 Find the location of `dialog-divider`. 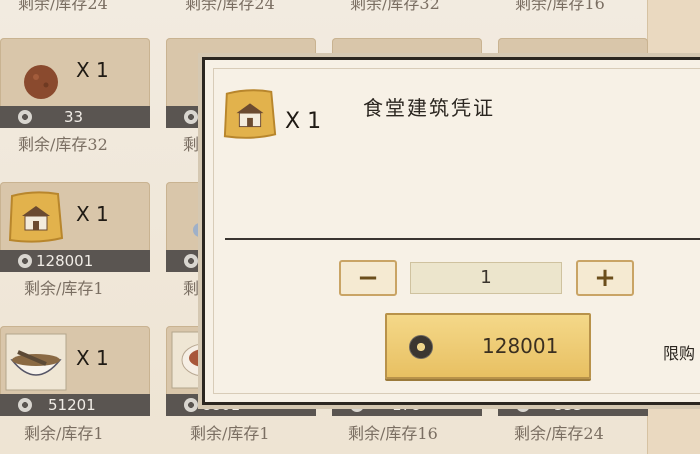

dialog-divider is located at coordinates (462, 239).